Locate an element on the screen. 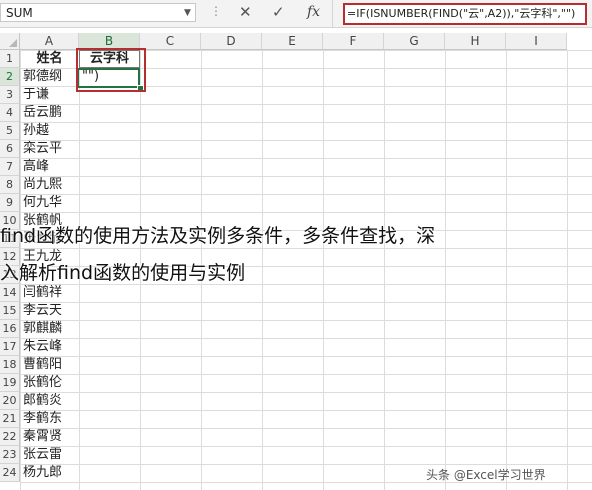 This screenshot has height=490, width=592. cell-name: 杨九郎 is located at coordinates (49, 473).